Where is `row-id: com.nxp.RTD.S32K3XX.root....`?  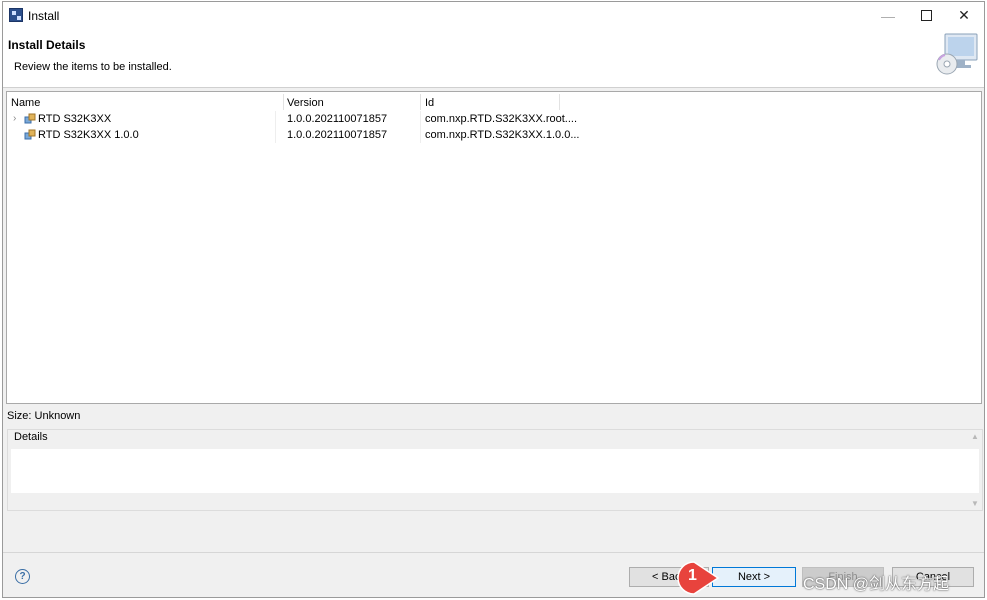 row-id: com.nxp.RTD.S32K3XX.root.... is located at coordinates (501, 119).